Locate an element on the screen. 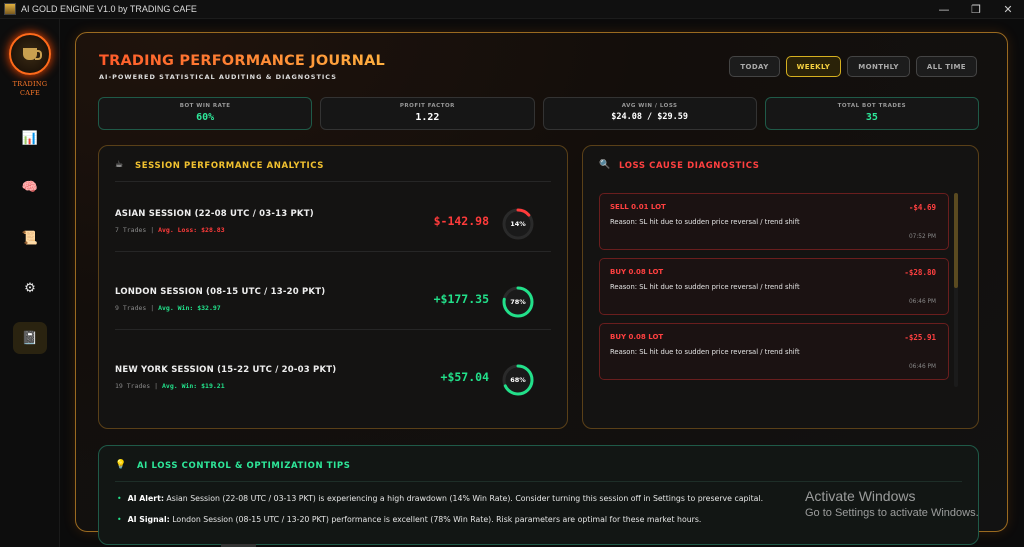  brain-icon: 🧠 is located at coordinates (30, 187).